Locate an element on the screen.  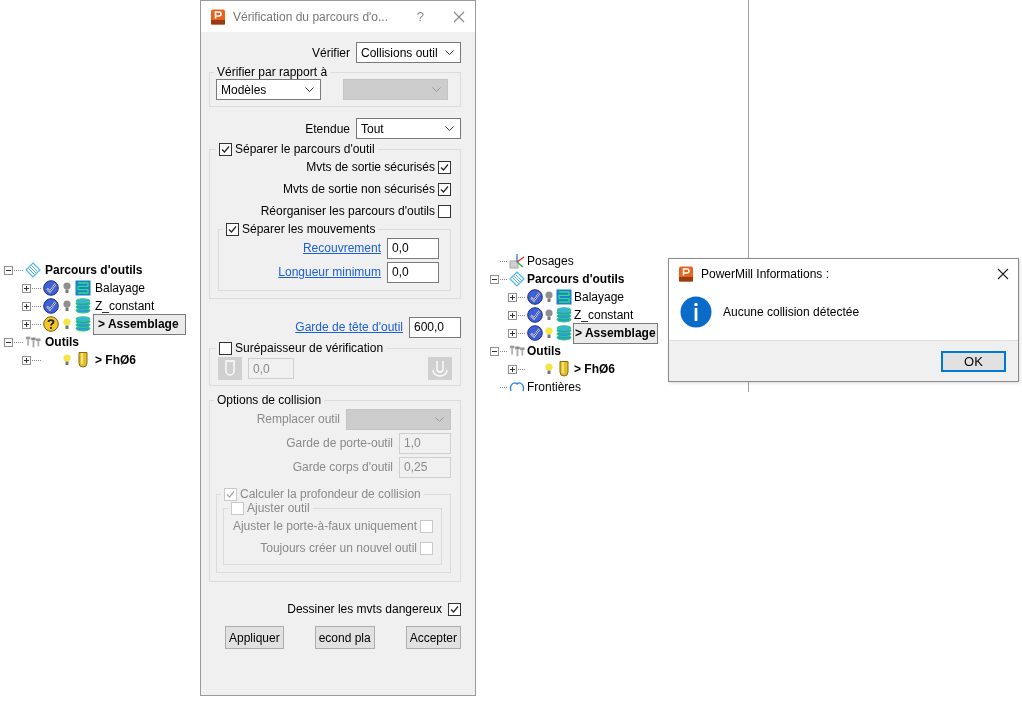
tree-item: Frontières is located at coordinates (554, 387).